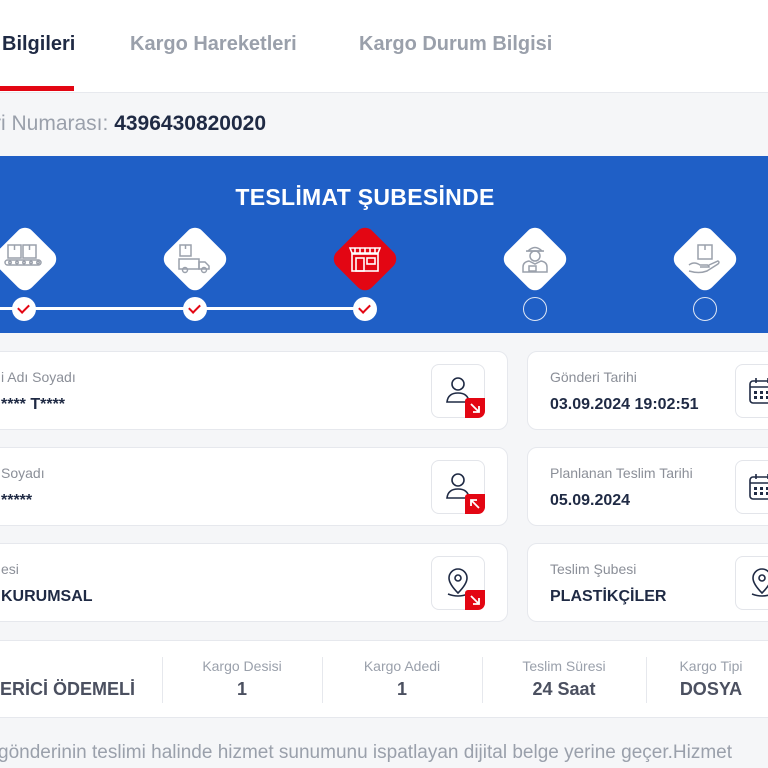  I want to click on tab-kargo-durum-bilgisi: Kargo Durum Bilgisi, so click(455, 44).